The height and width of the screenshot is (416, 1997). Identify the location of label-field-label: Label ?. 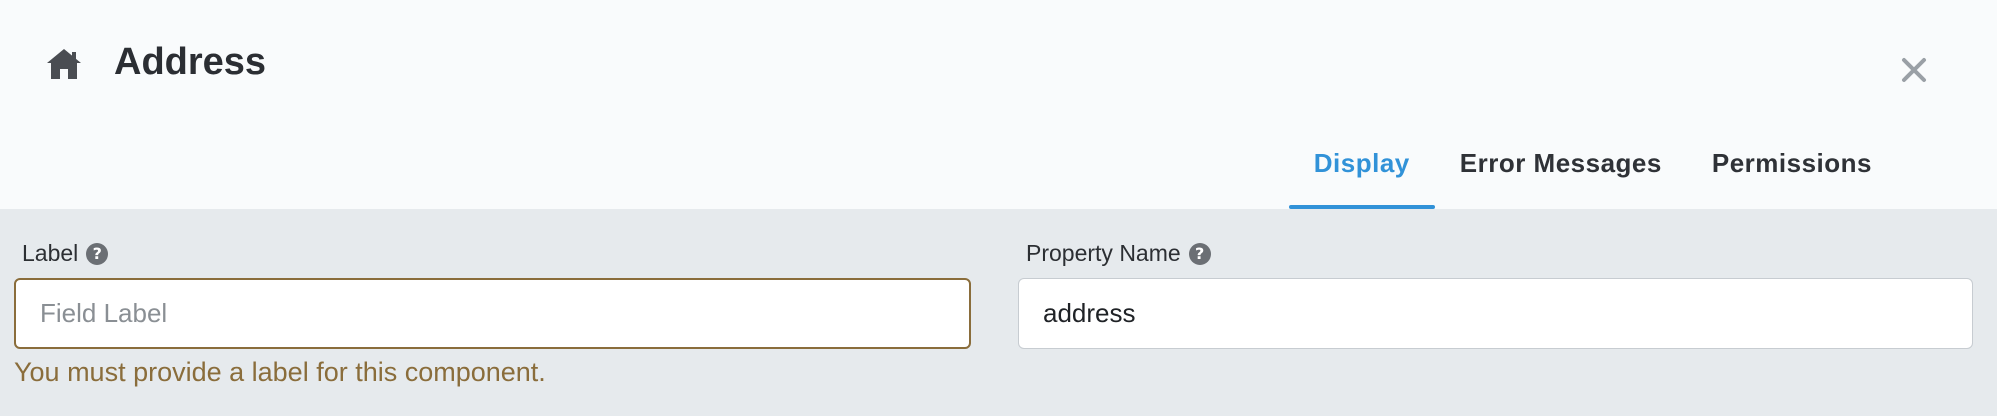
(65, 253).